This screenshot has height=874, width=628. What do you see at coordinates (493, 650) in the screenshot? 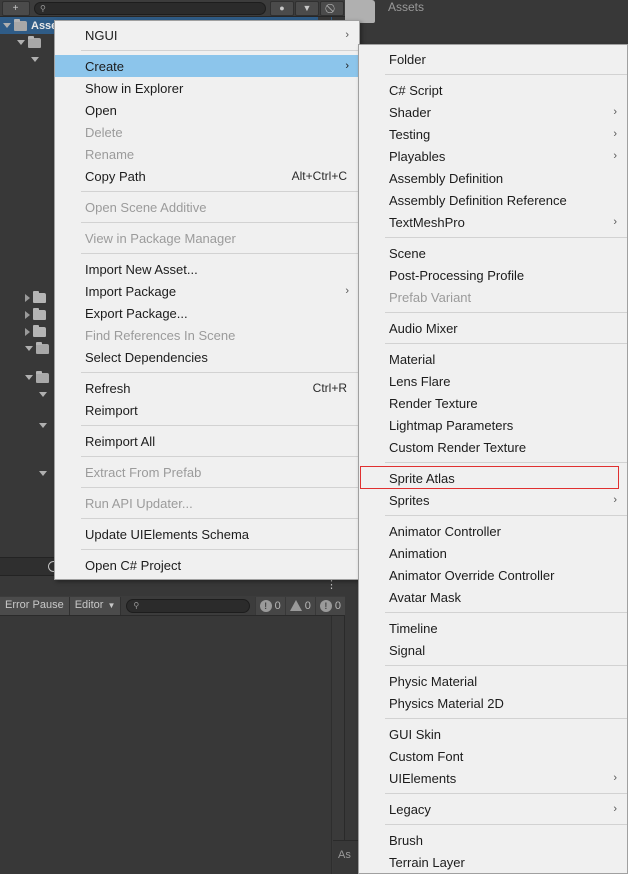
I see `create-item-signal: Signal` at bounding box center [493, 650].